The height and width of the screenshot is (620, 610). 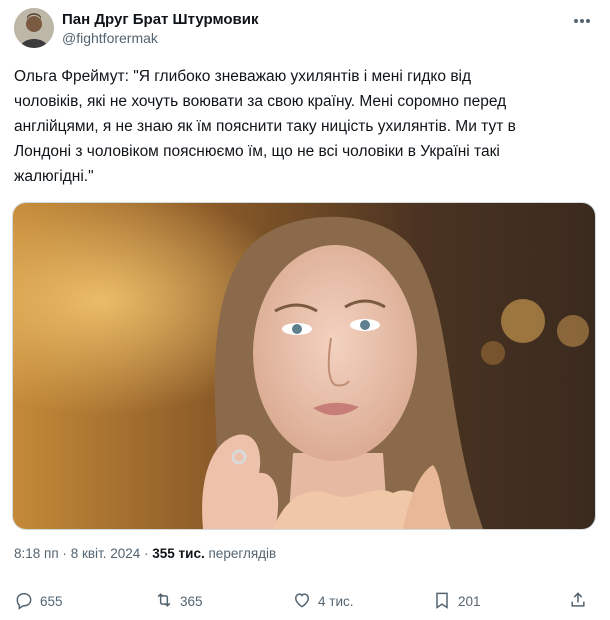 I want to click on author-display-name: Пан Друг Брат Штурмовик, so click(x=160, y=19).